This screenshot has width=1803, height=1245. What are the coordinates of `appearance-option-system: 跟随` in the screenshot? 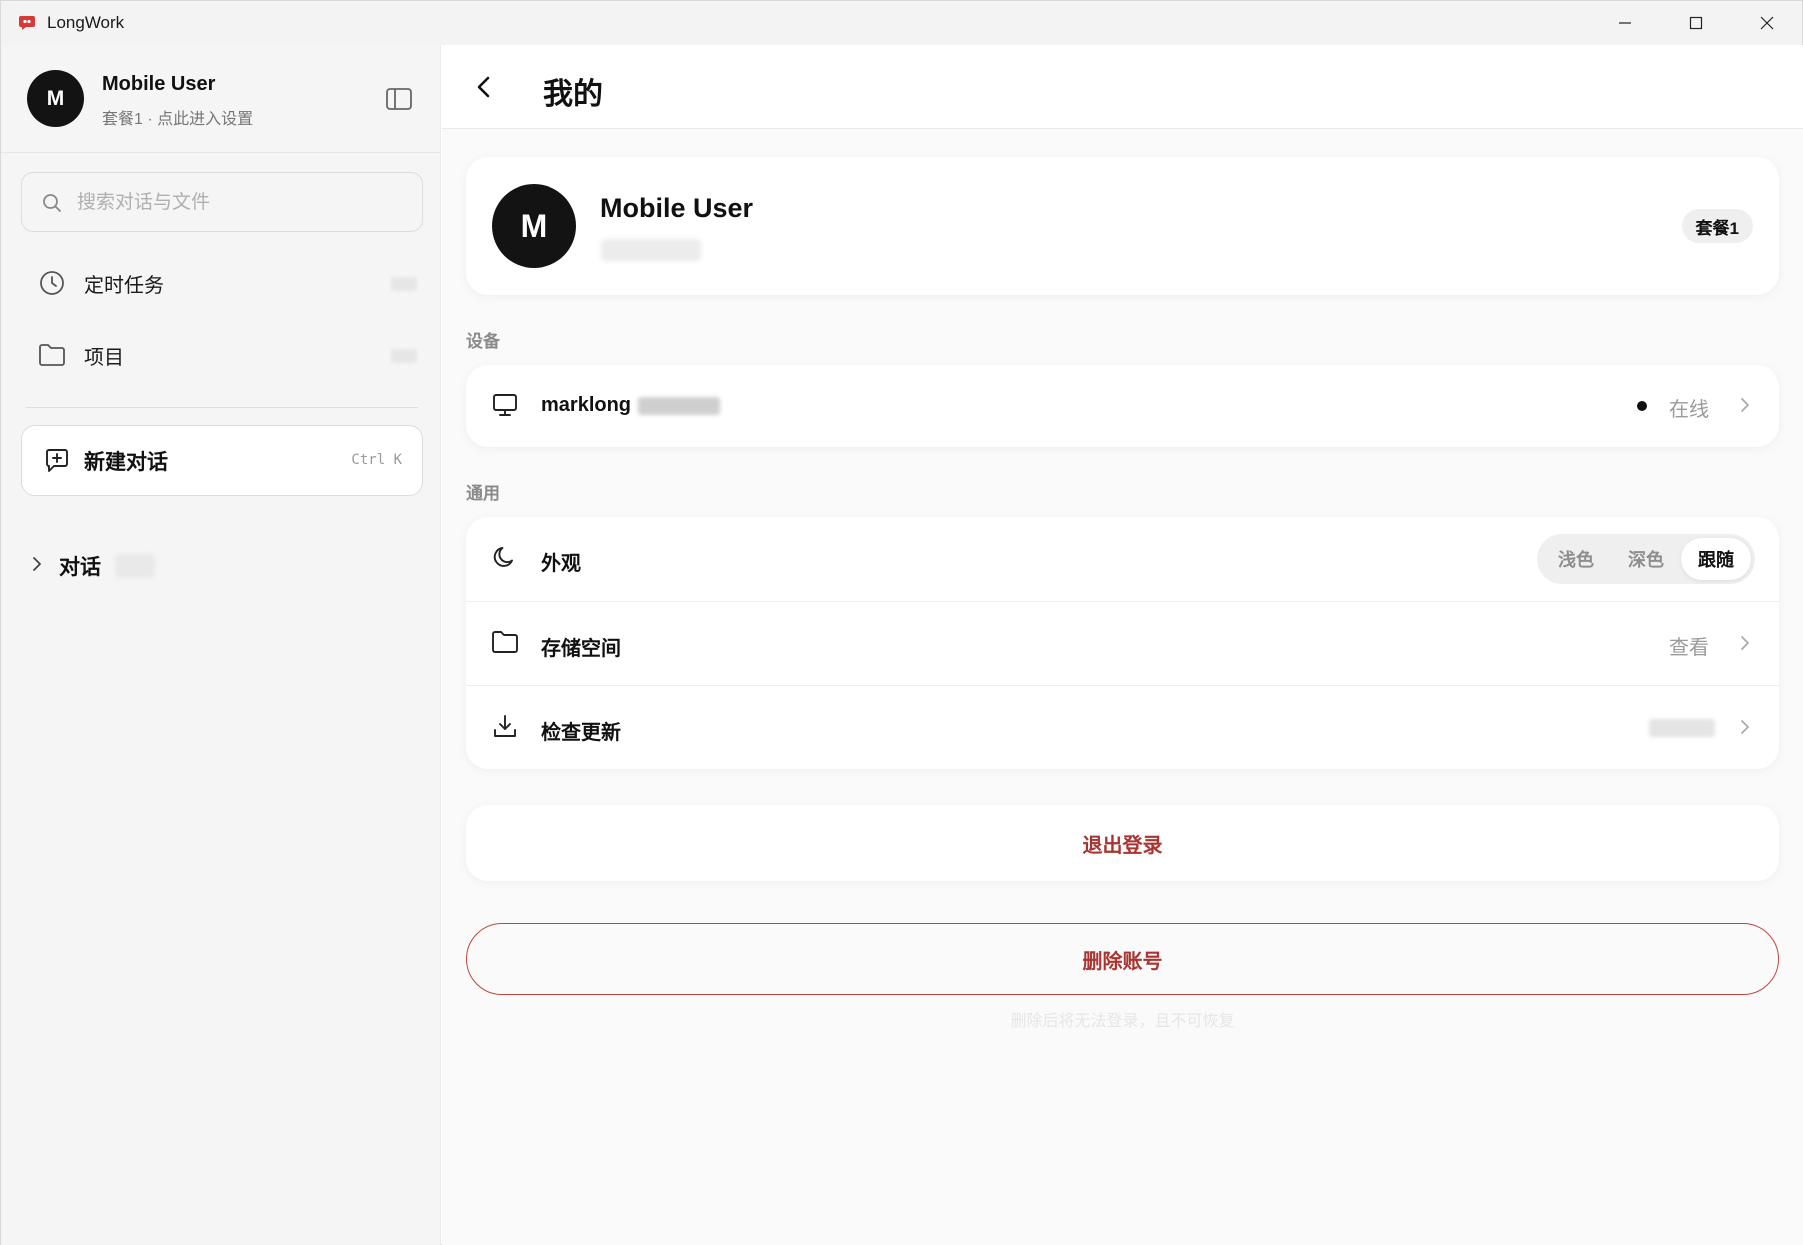 It's located at (1716, 559).